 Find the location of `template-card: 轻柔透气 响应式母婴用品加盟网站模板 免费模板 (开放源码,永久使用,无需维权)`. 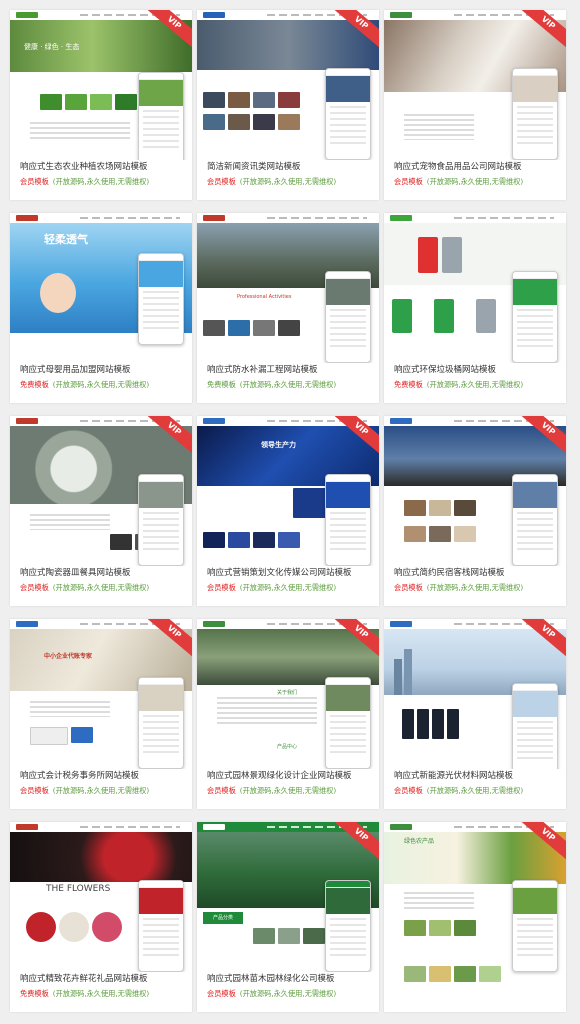

template-card: 轻柔透气 响应式母婴用品加盟网站模板 免费模板 (开放源码,永久使用,无需维权) is located at coordinates (101, 308).